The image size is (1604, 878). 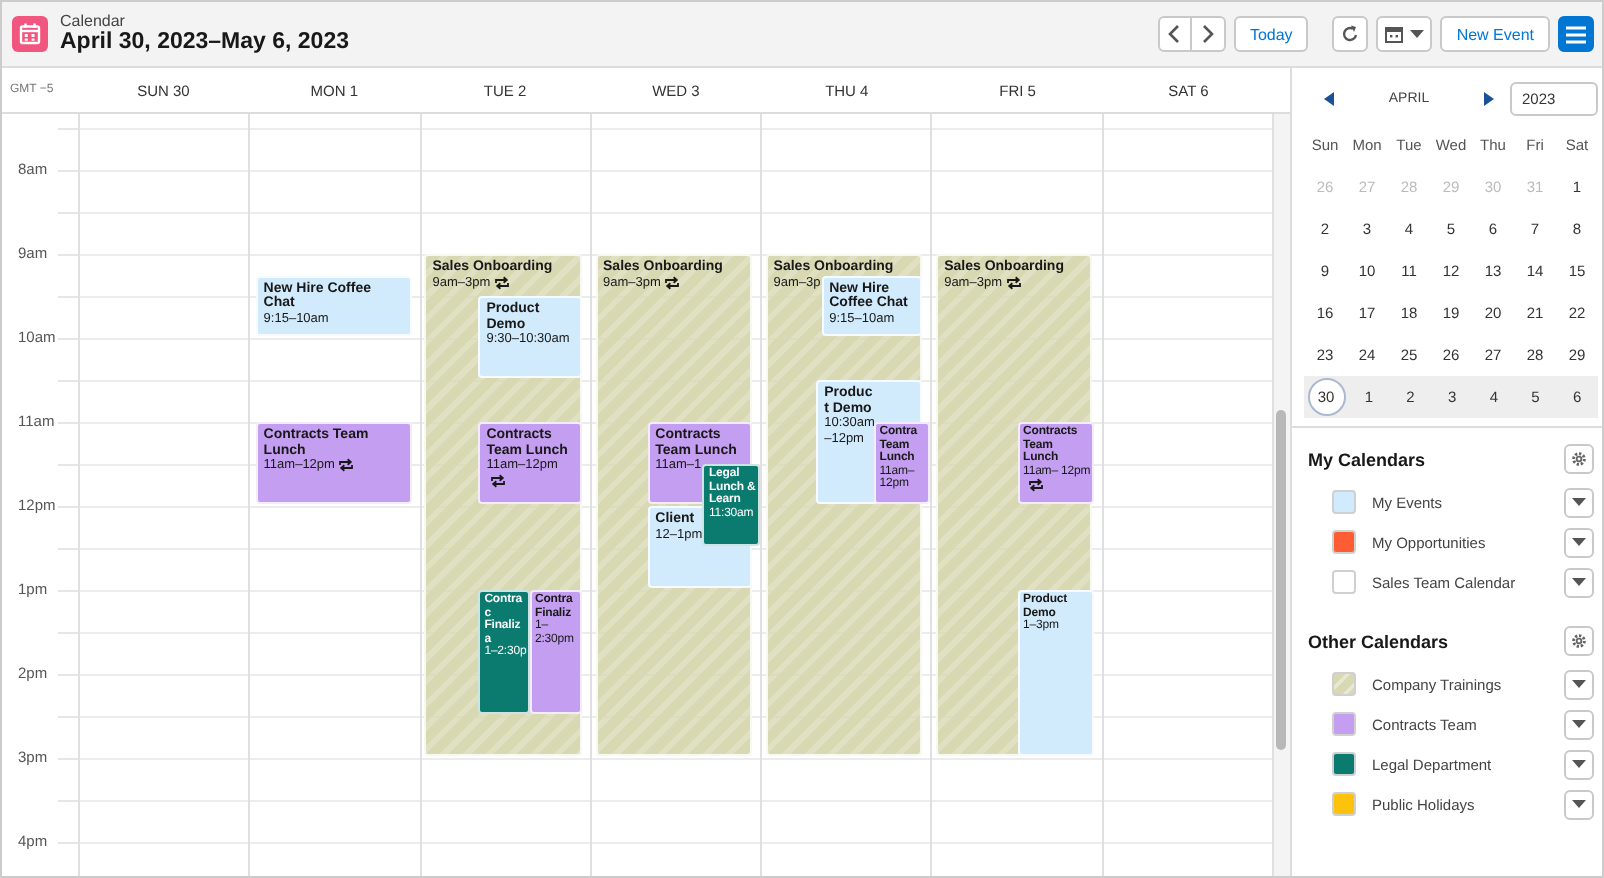 What do you see at coordinates (1495, 34) in the screenshot?
I see `new-event-button: New Event` at bounding box center [1495, 34].